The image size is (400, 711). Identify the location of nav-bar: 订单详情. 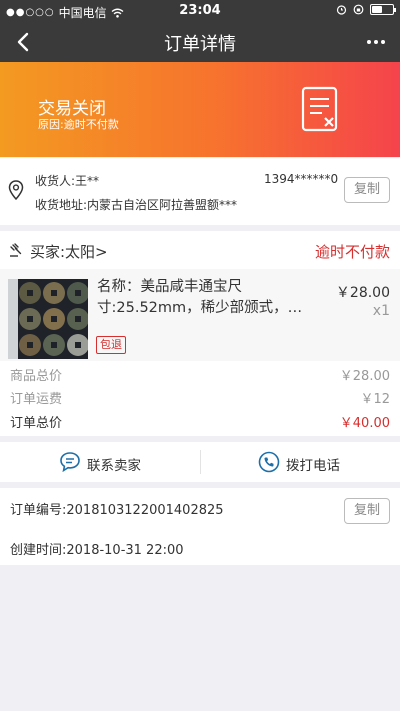
(200, 42).